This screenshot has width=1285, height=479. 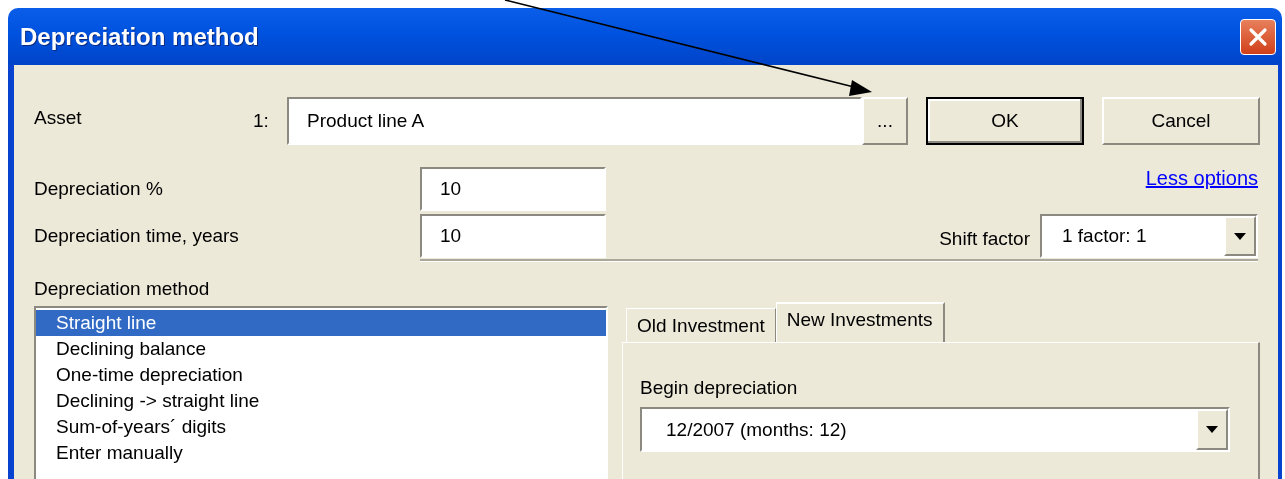 What do you see at coordinates (1005, 121) in the screenshot?
I see `ok-button: OK` at bounding box center [1005, 121].